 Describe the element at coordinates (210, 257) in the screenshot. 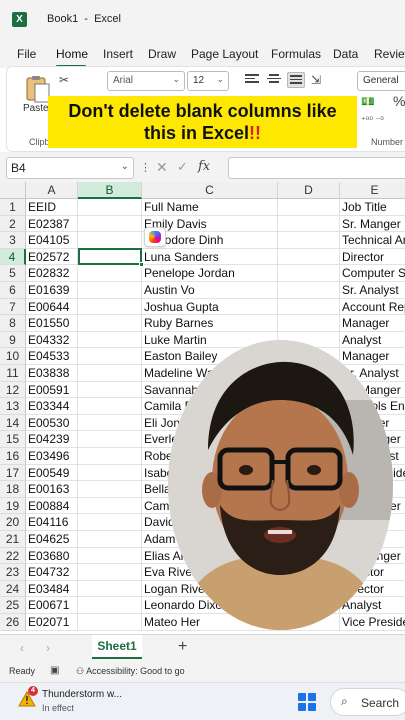

I see `cell-c: Luna Sanders` at that location.